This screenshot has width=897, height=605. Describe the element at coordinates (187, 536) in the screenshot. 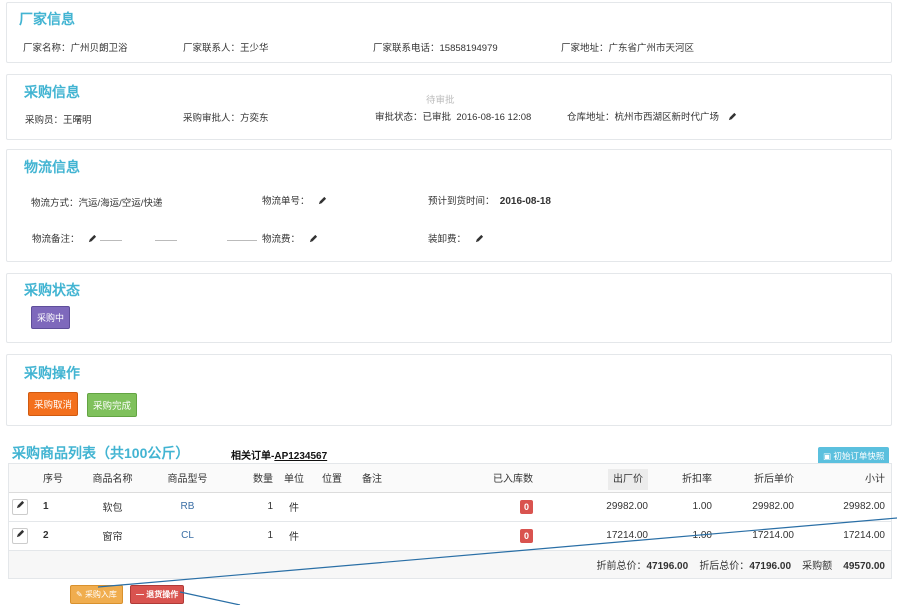

I see `row-model: CL` at that location.